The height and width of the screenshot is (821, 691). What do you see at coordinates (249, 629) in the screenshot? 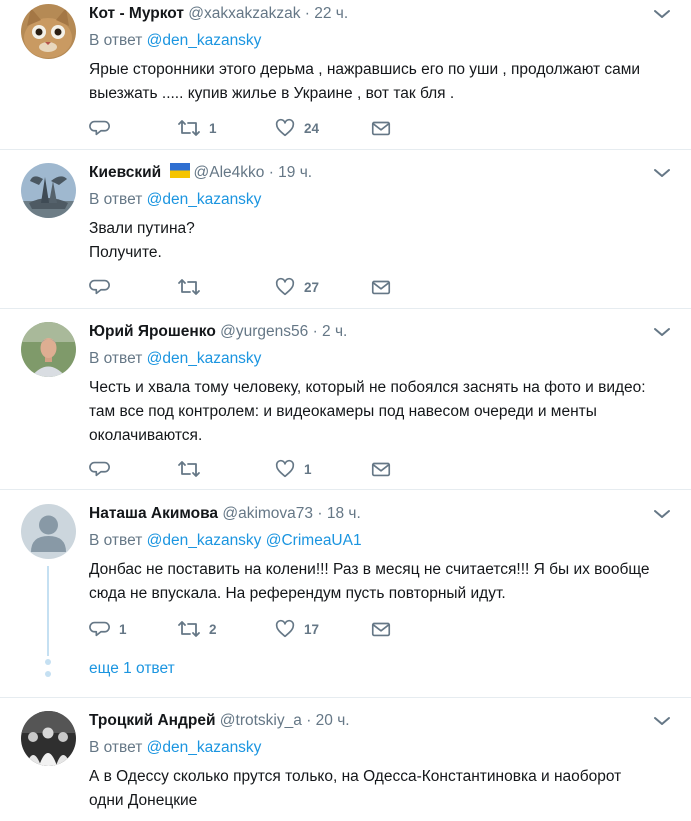
I see `tweet-actions: 1 2 17` at bounding box center [249, 629].